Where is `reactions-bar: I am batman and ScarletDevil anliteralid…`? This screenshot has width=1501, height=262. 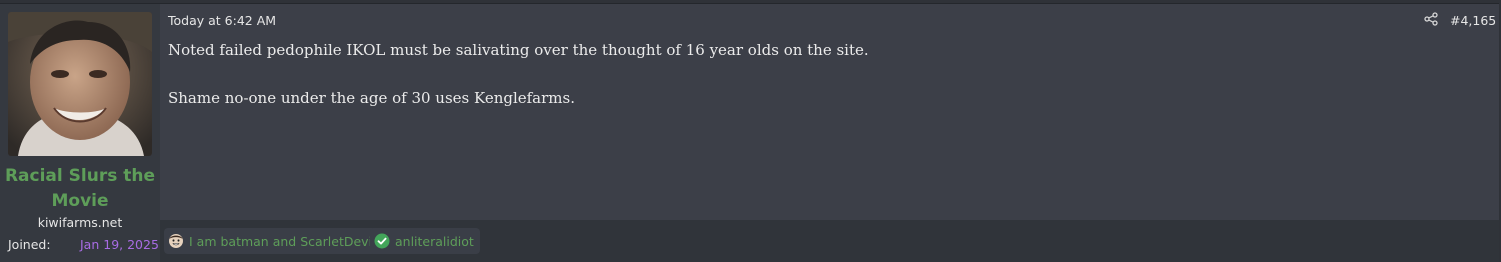
reactions-bar: I am batman and ScarletDevil anliteralid… is located at coordinates (829, 241).